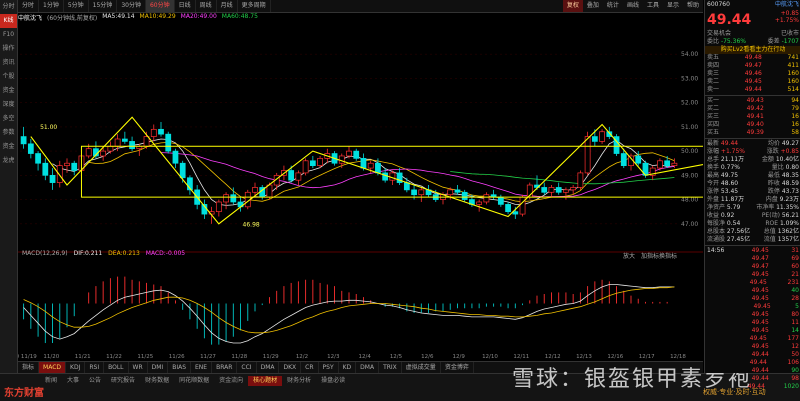 This screenshot has width=800, height=401. I want to click on sidebar-item-1: K线, so click(8, 21).